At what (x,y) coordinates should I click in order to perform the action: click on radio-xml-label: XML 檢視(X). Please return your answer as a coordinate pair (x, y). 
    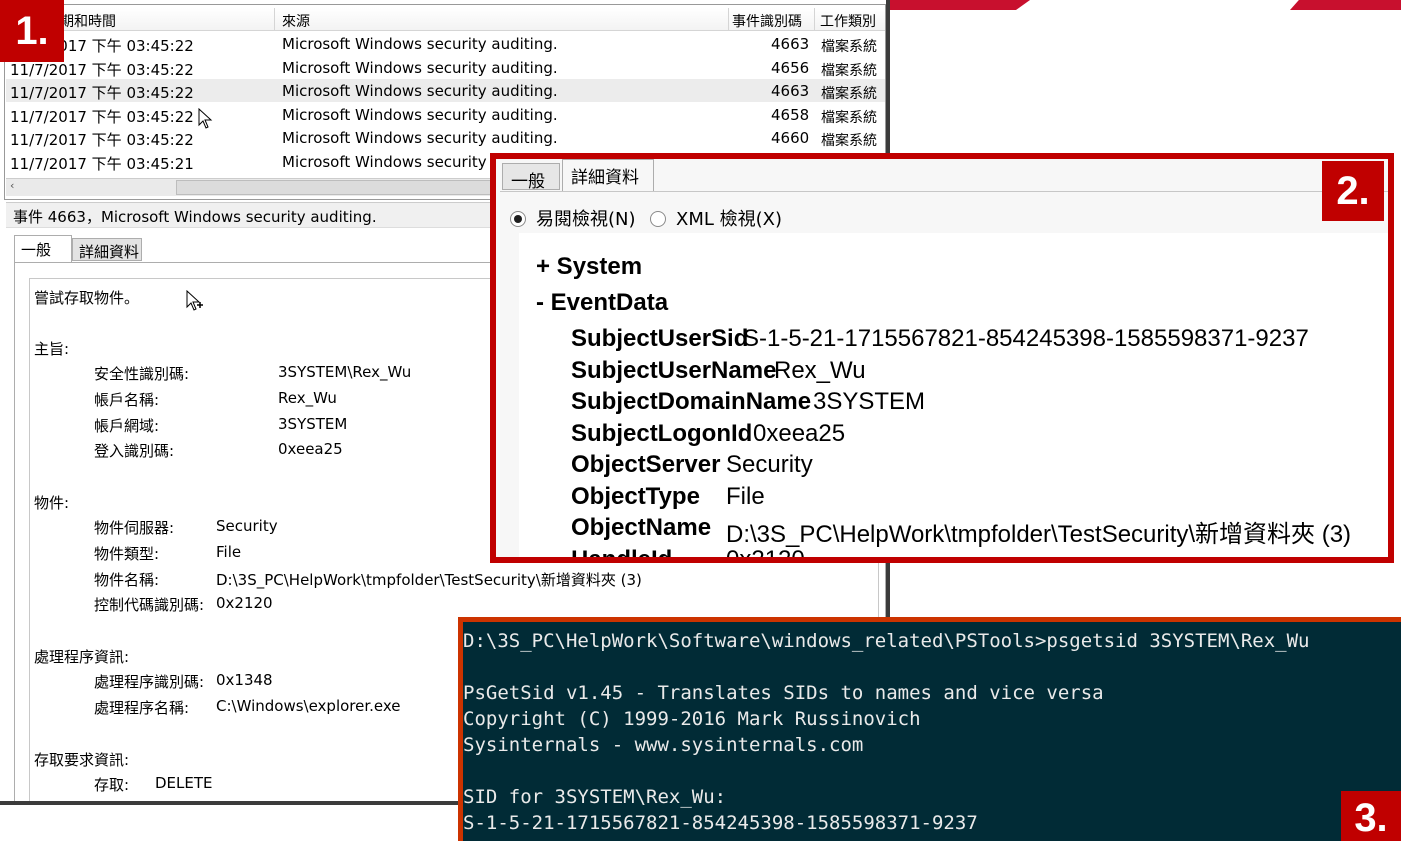
    Looking at the image, I should click on (729, 219).